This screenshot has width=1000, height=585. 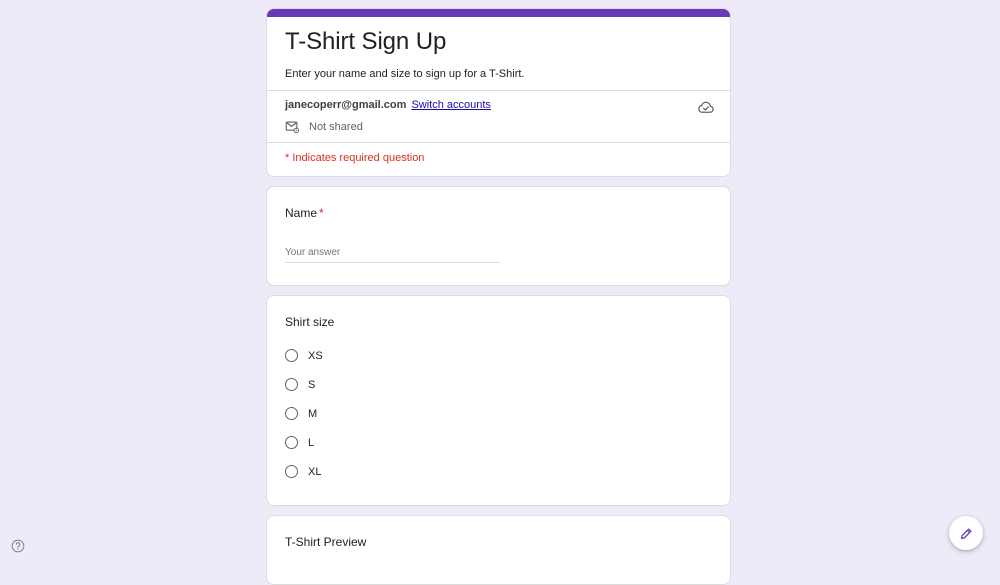 What do you see at coordinates (355, 158) in the screenshot?
I see `required-note: * Indicates required question` at bounding box center [355, 158].